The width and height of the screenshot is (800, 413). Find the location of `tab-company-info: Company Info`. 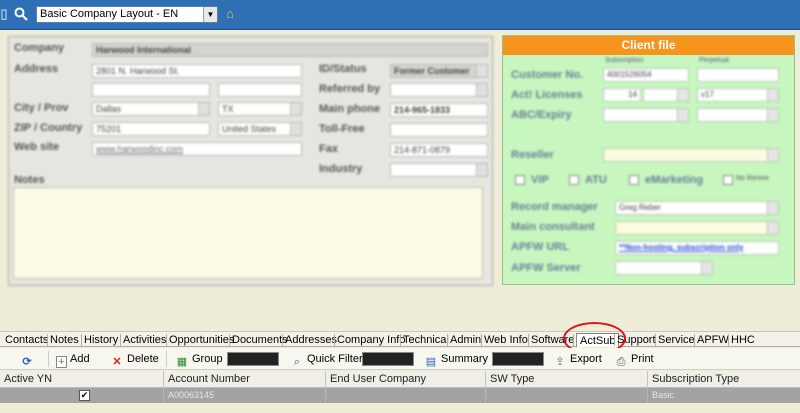

tab-company-info: Company Info is located at coordinates (371, 340).